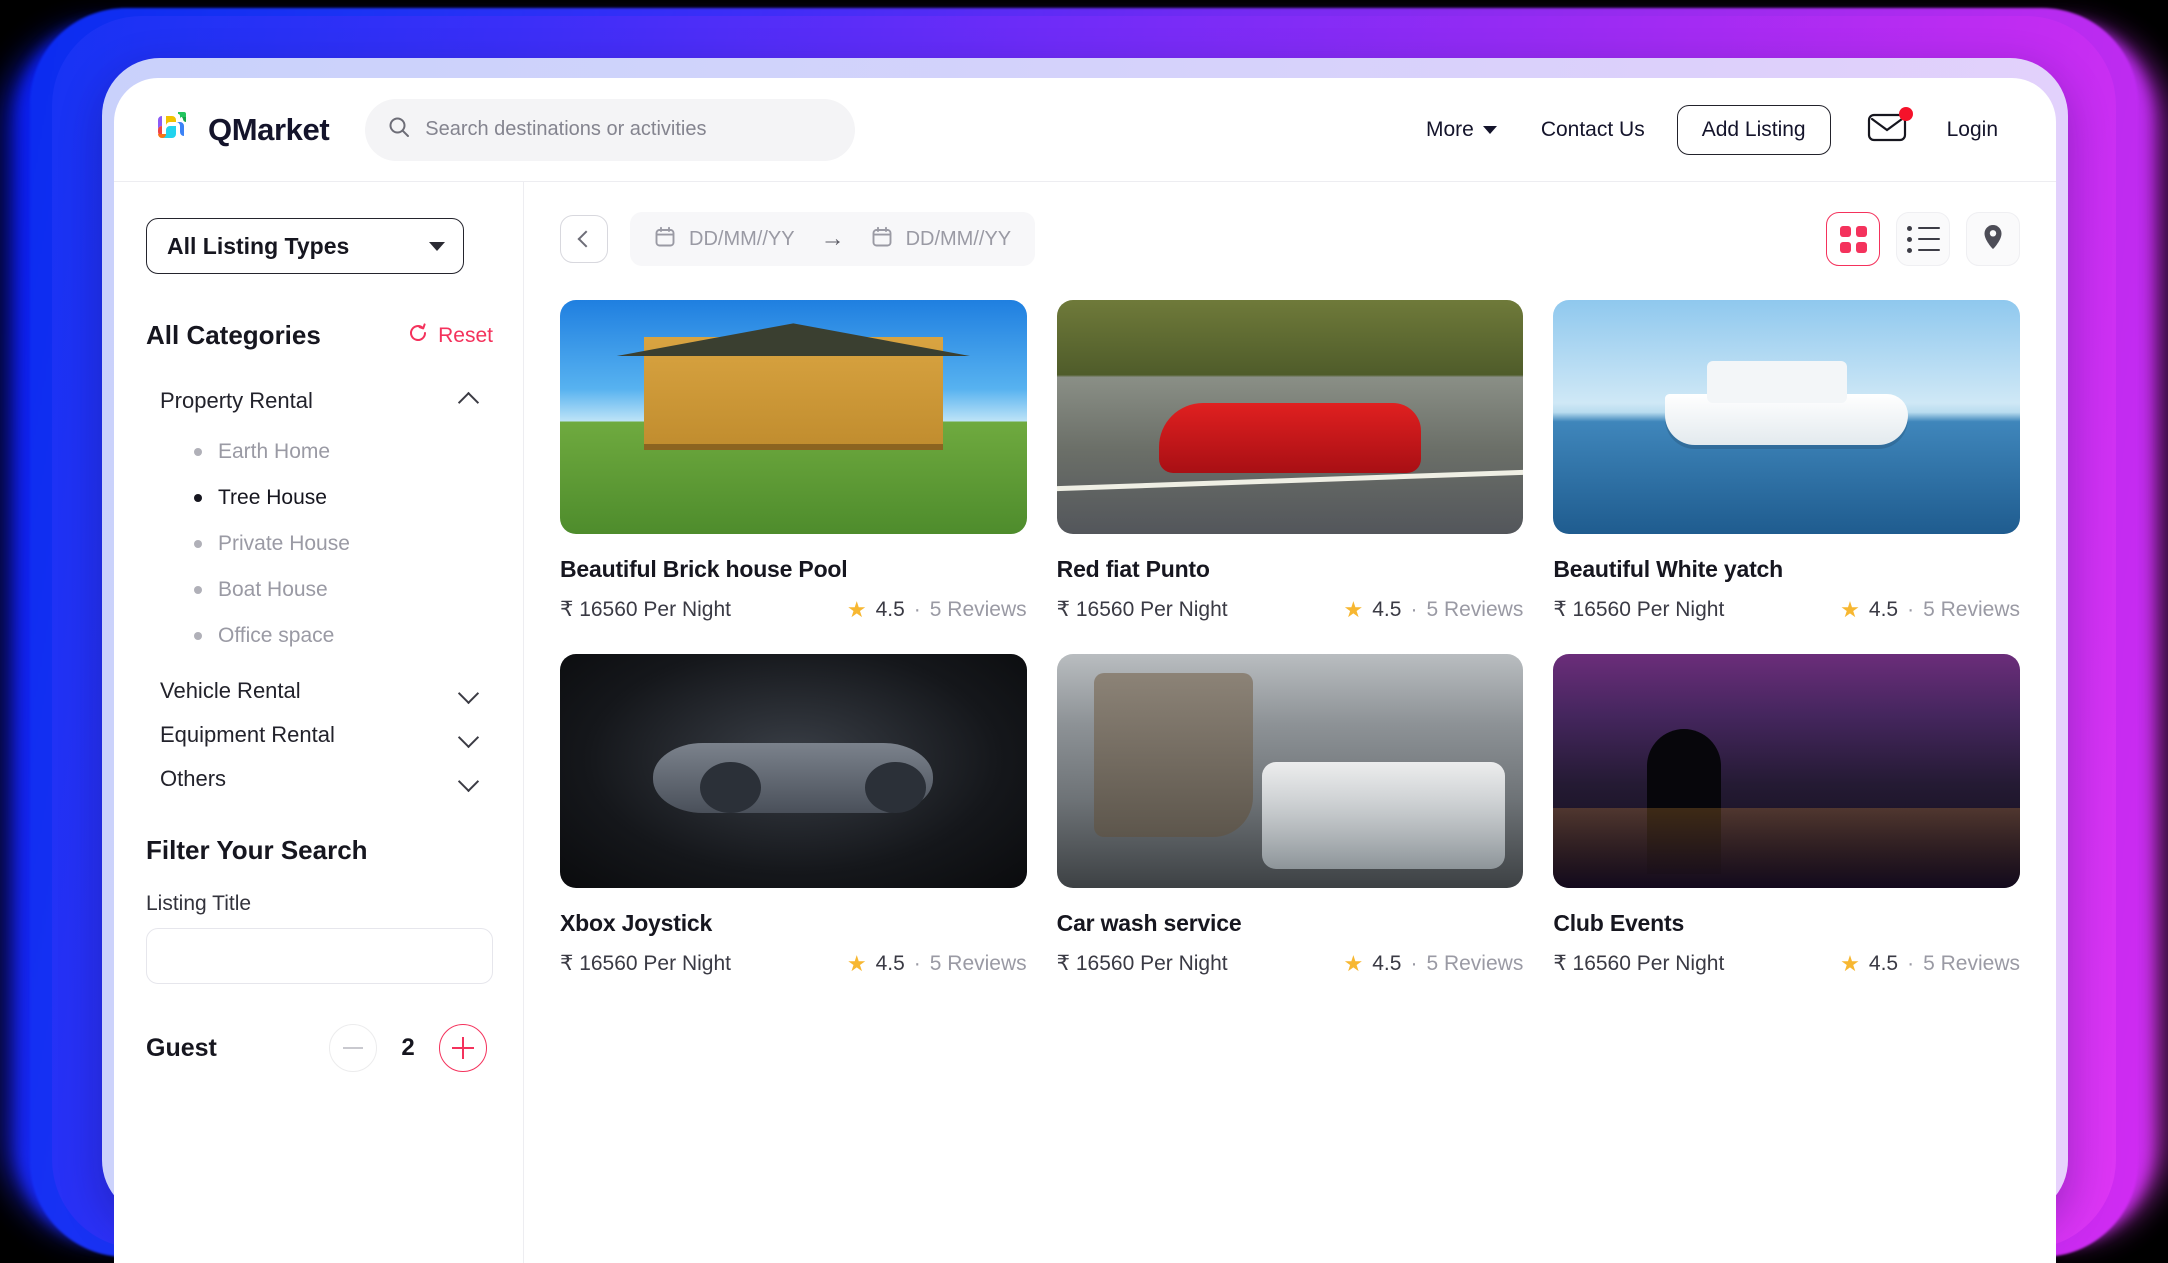 This screenshot has width=2168, height=1263. I want to click on mail-button, so click(1887, 127).